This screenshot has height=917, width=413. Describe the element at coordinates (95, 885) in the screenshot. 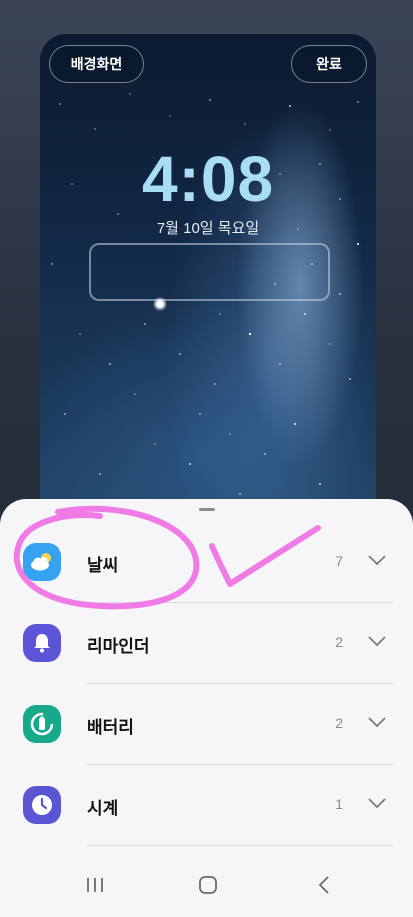

I see `recents-icon` at that location.